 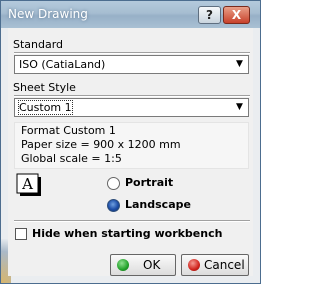 I want to click on standard-separator, so click(x=132, y=53).